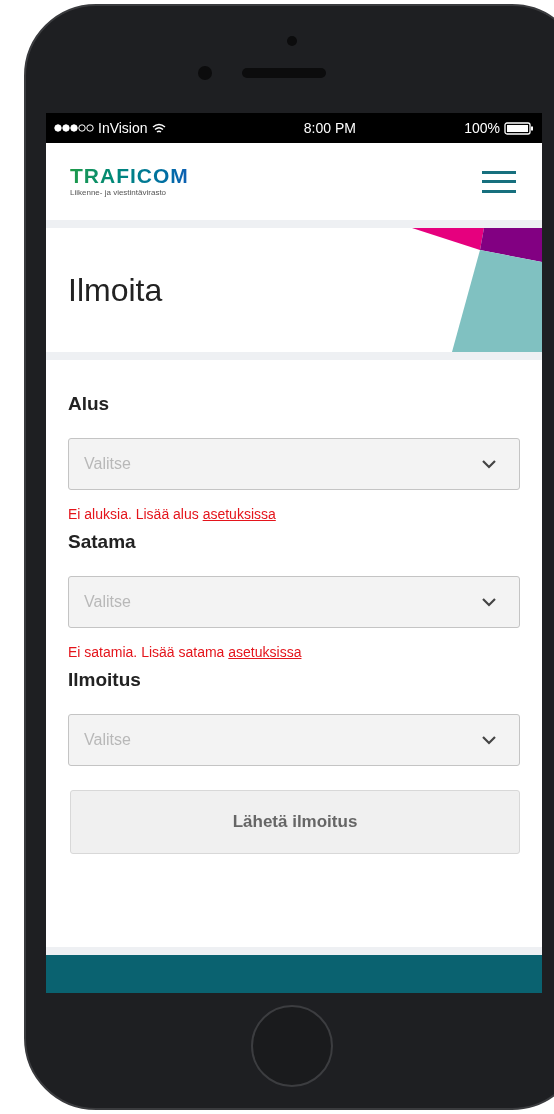  What do you see at coordinates (519, 128) in the screenshot?
I see `battery-icon` at bounding box center [519, 128].